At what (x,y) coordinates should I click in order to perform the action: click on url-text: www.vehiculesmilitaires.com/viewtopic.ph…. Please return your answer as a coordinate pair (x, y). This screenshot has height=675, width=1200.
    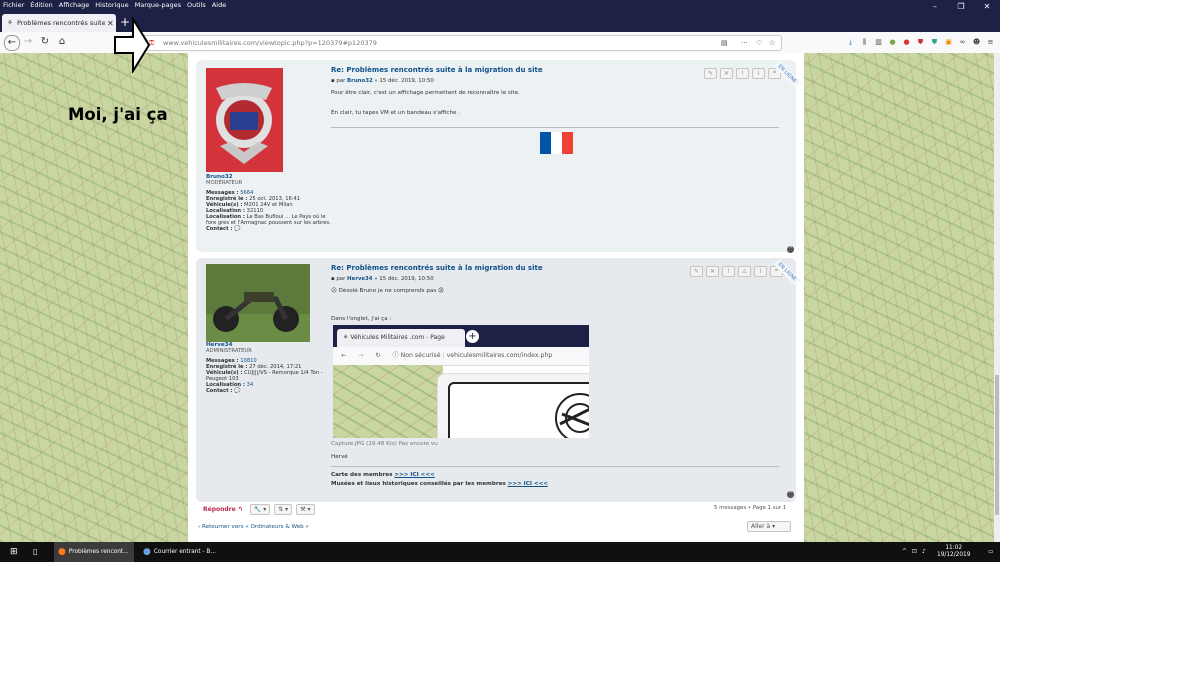
    Looking at the image, I should click on (270, 43).